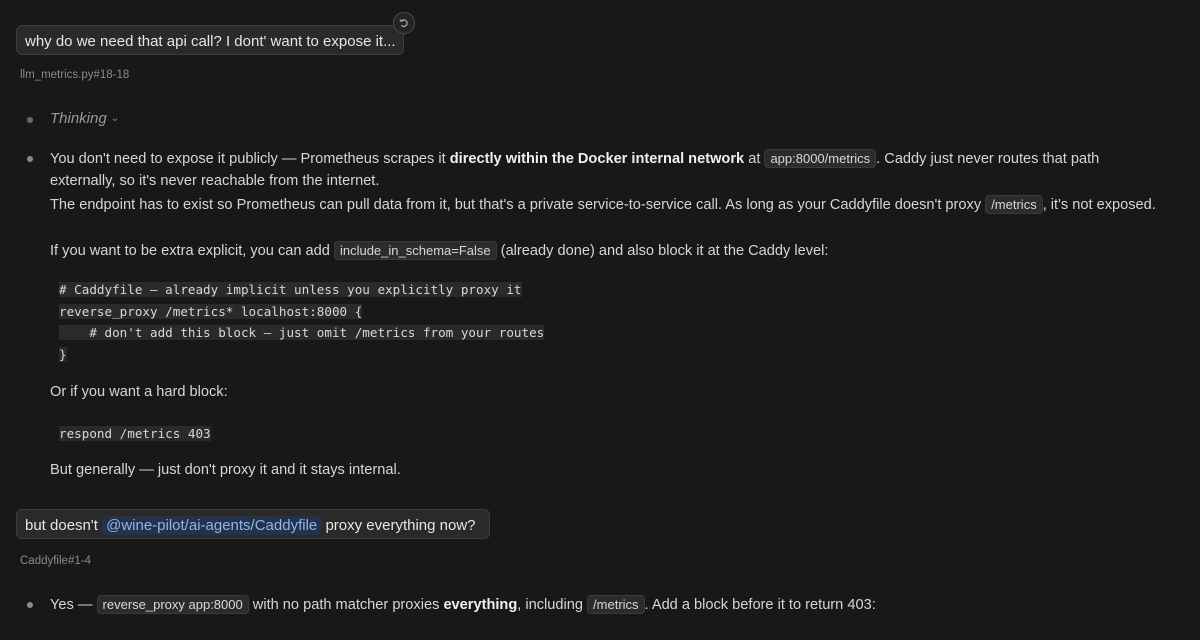  I want to click on text-span: , including, so click(550, 605).